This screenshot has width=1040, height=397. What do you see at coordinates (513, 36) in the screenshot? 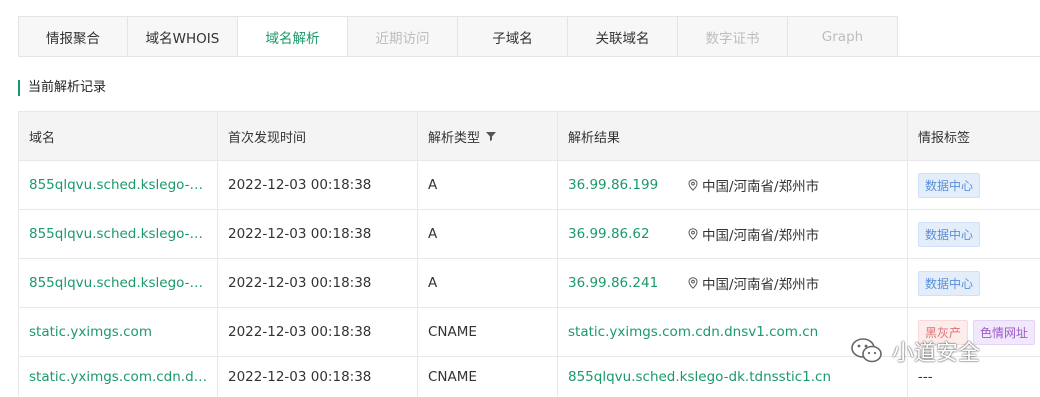
I see `tab-subdomains: 子域名` at bounding box center [513, 36].